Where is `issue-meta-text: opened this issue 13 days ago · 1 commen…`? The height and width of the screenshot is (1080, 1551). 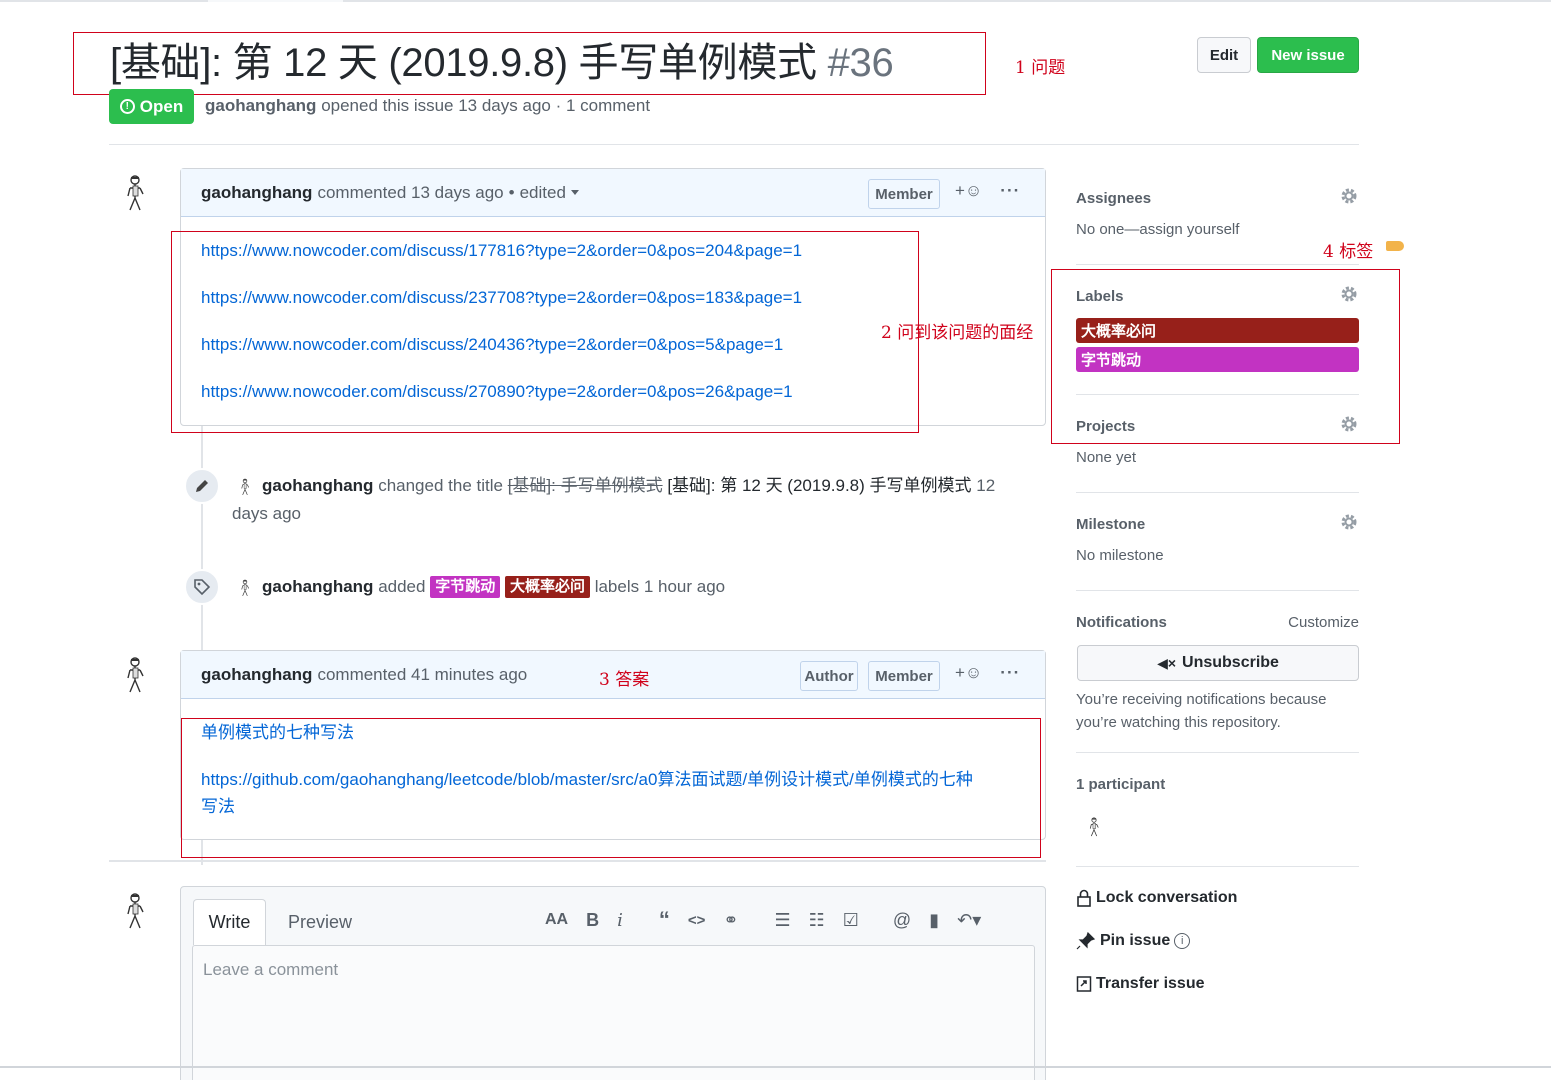 issue-meta-text: opened this issue 13 days ago · 1 commen… is located at coordinates (486, 105).